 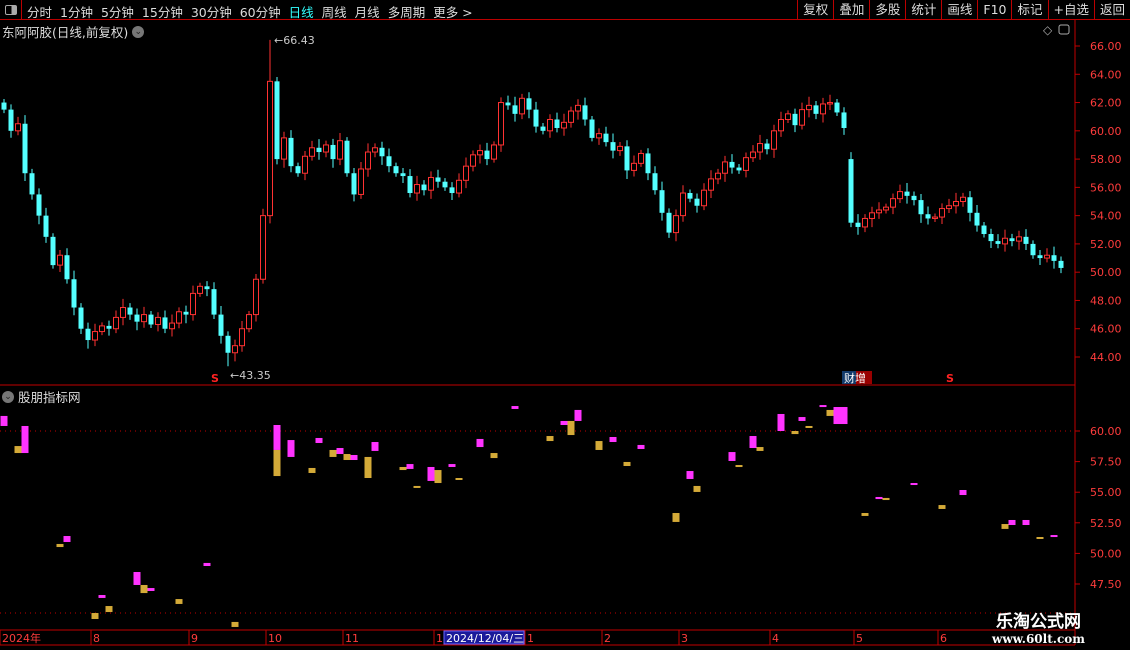 I want to click on indicator-tick-label: 50.00, so click(x=1106, y=553).